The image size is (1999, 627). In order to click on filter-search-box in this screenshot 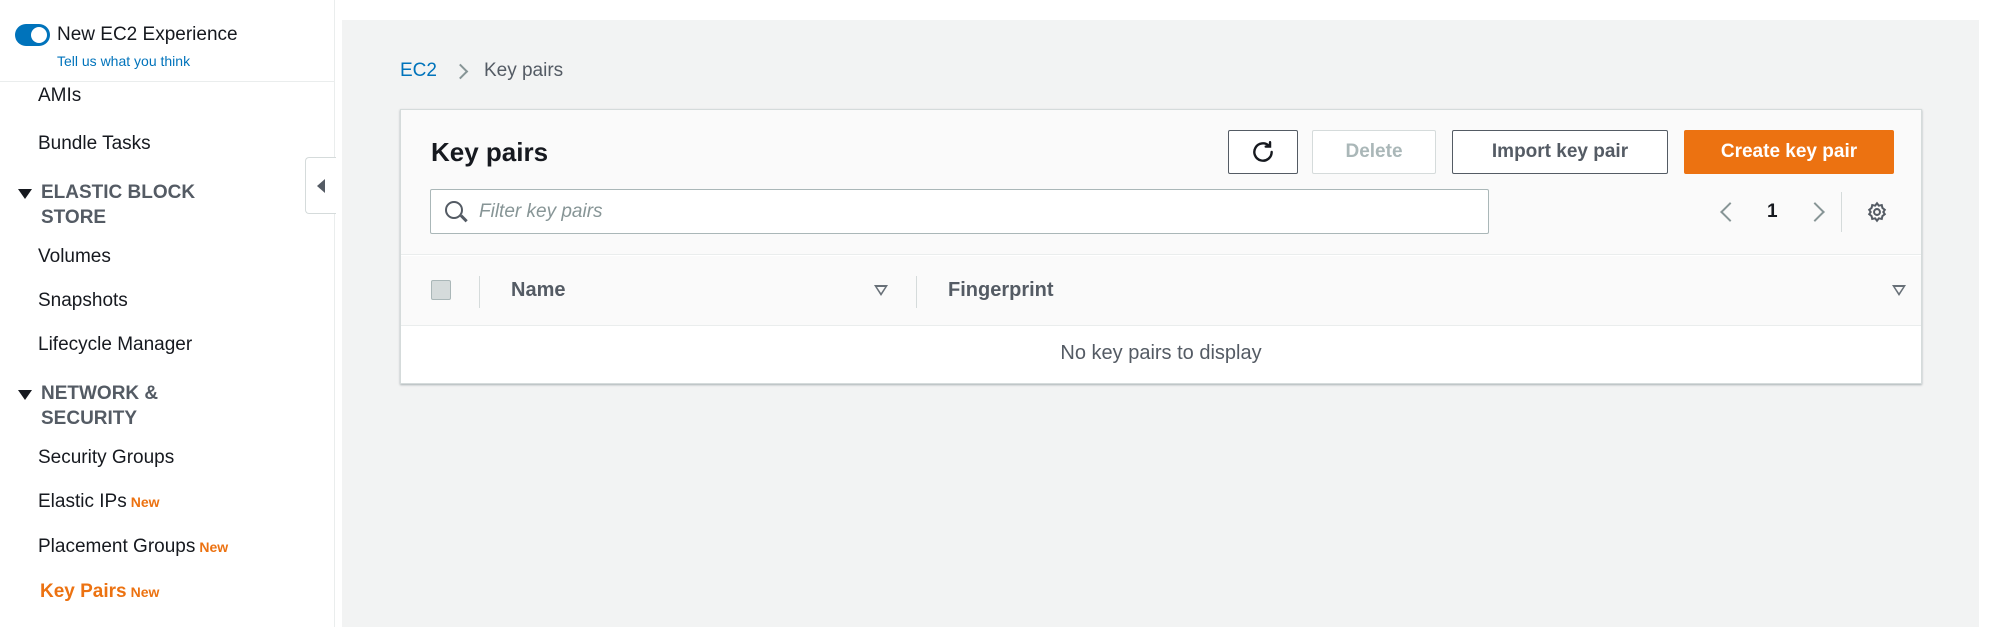, I will do `click(959, 211)`.